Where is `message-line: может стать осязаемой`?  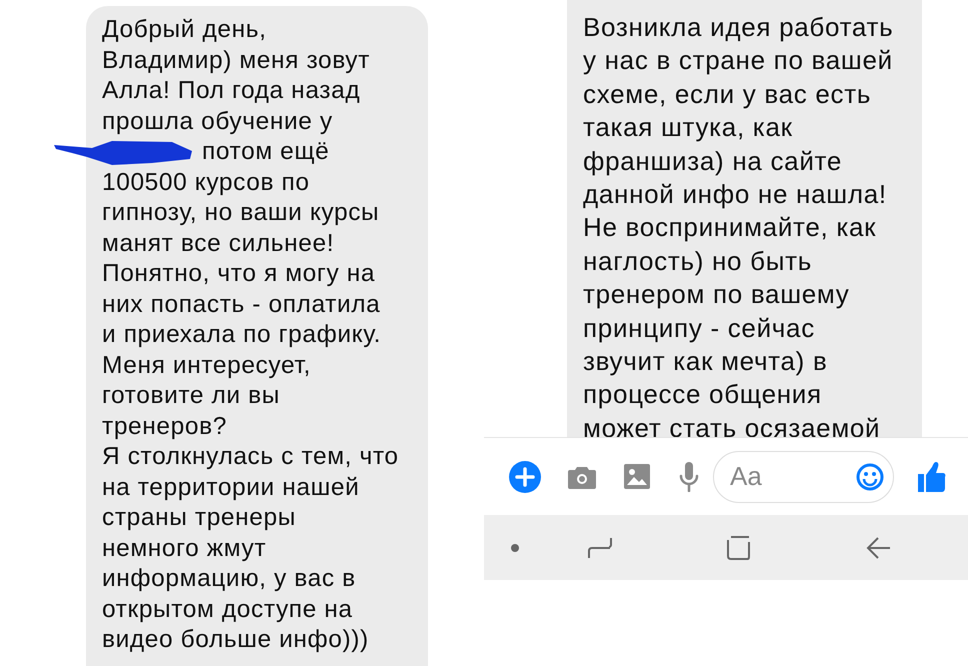
message-line: может стать осязаемой is located at coordinates (731, 424).